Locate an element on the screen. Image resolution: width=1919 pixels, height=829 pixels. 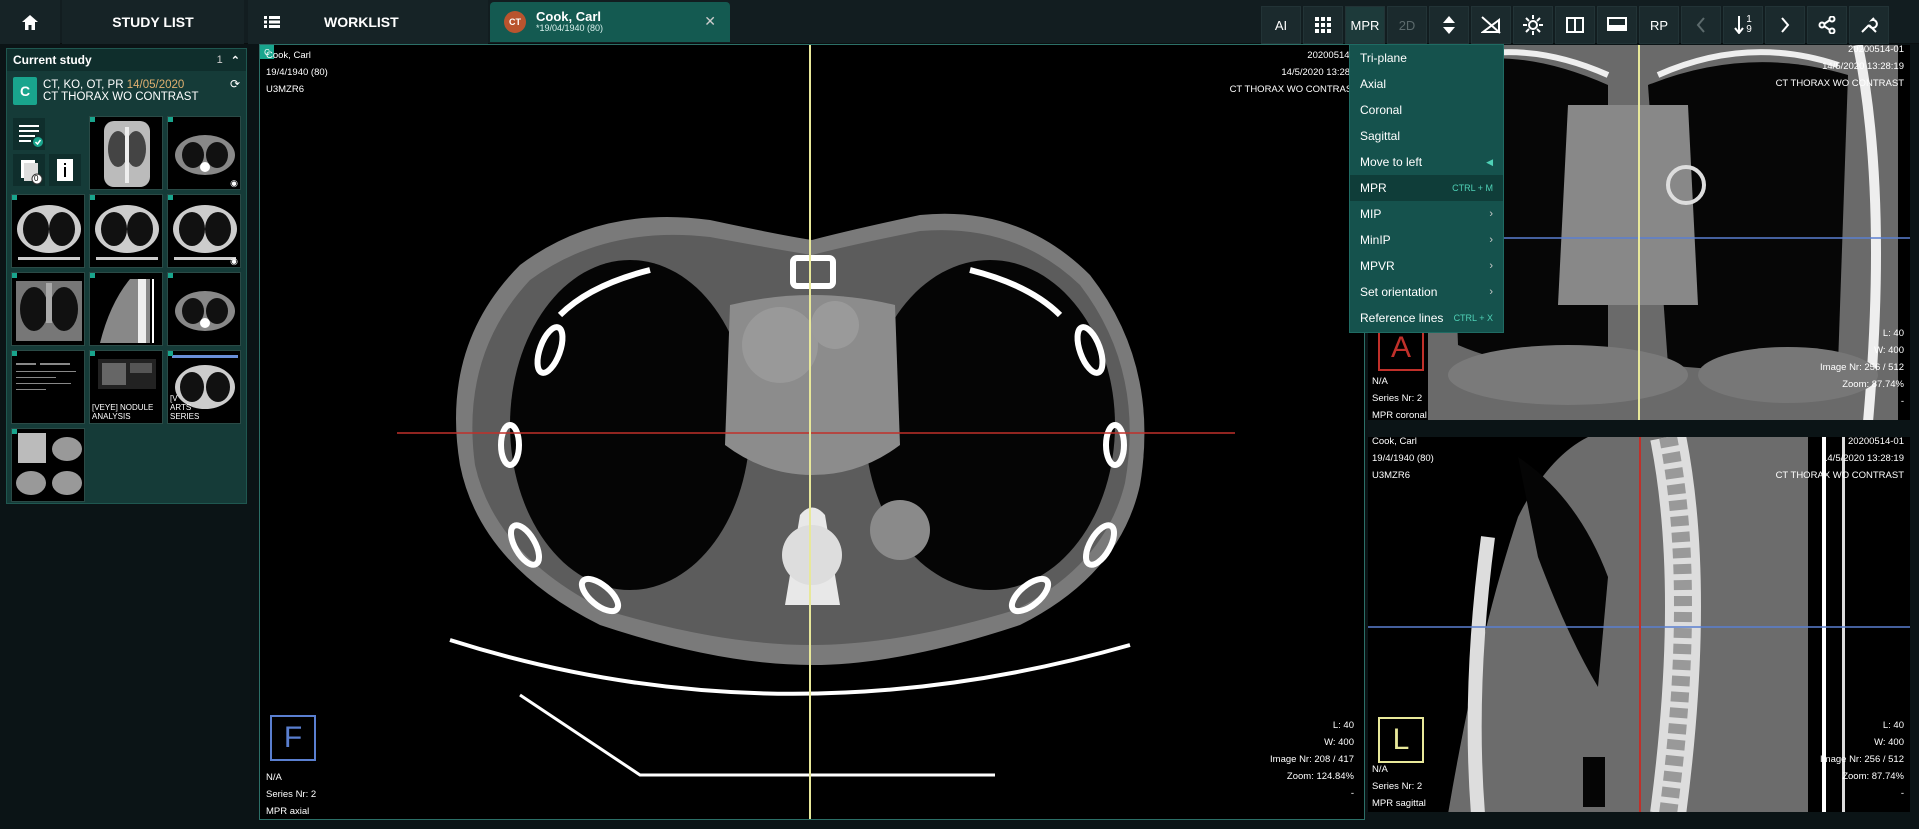
image-number: Image Nr: 208 / 417 is located at coordinates (1312, 759).